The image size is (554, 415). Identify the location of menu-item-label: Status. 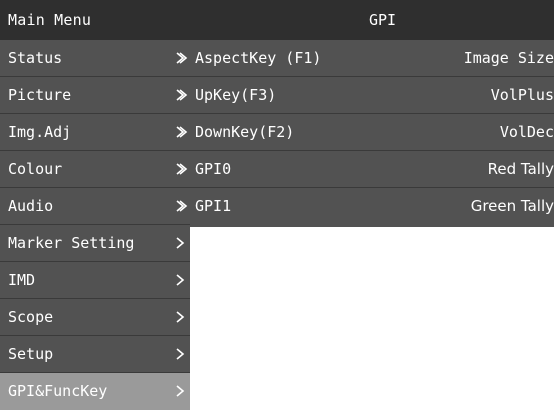
(35, 58).